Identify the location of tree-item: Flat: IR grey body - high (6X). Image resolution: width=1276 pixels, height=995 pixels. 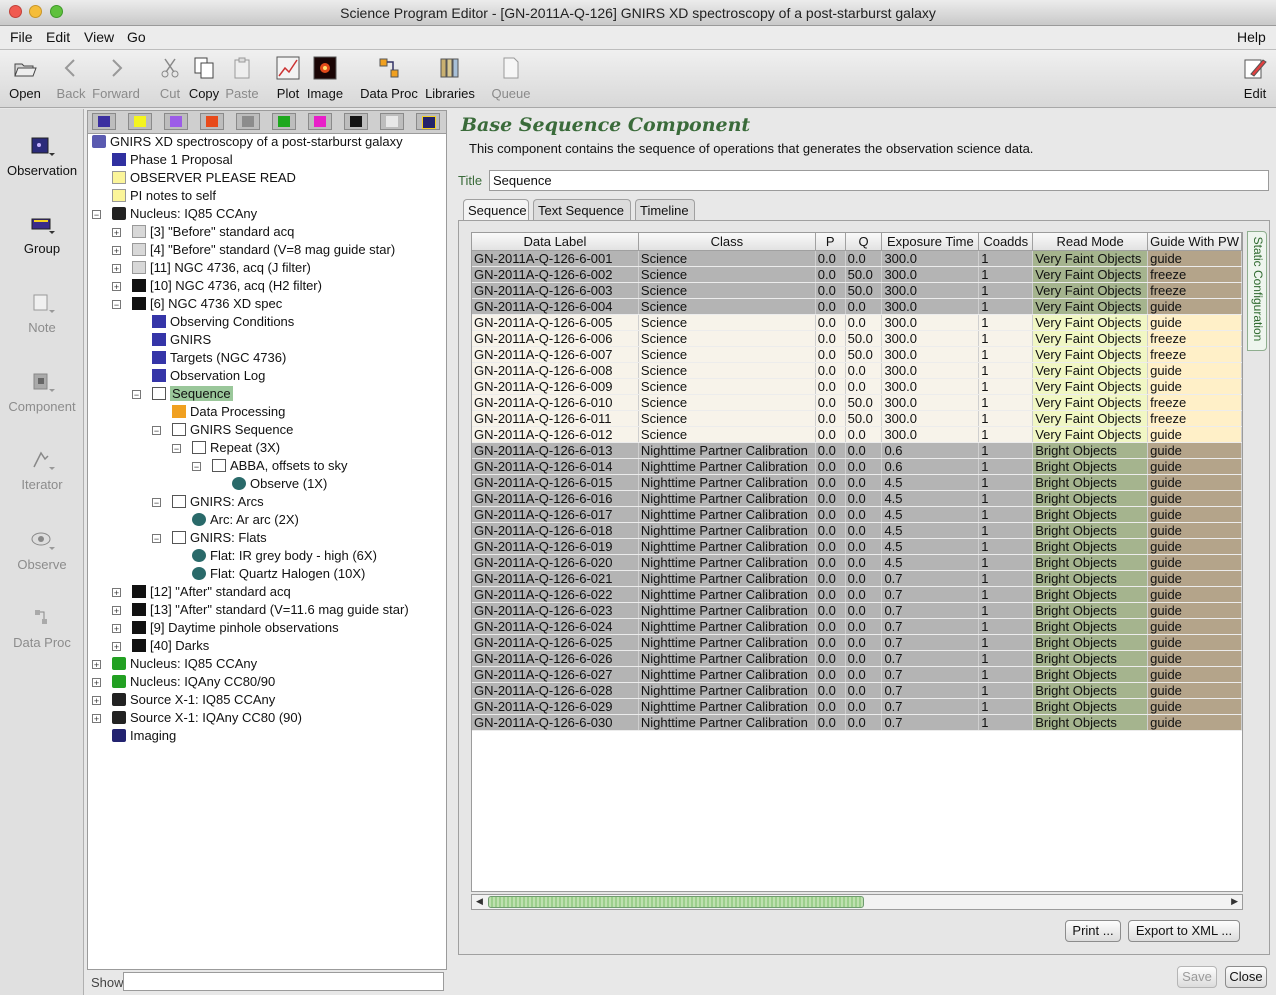
(284, 556).